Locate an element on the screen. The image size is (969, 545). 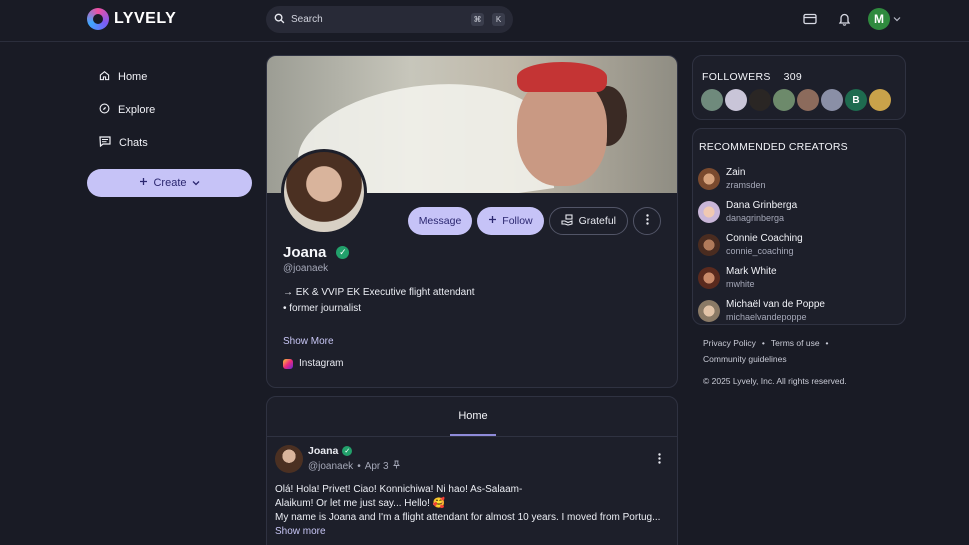
post-date: Apr 3 is located at coordinates (376, 466).